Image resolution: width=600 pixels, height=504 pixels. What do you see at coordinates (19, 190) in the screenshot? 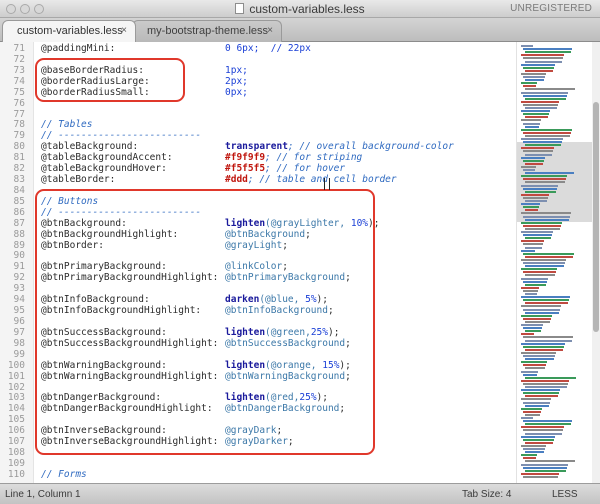
I see `line-number: 84` at bounding box center [19, 190].